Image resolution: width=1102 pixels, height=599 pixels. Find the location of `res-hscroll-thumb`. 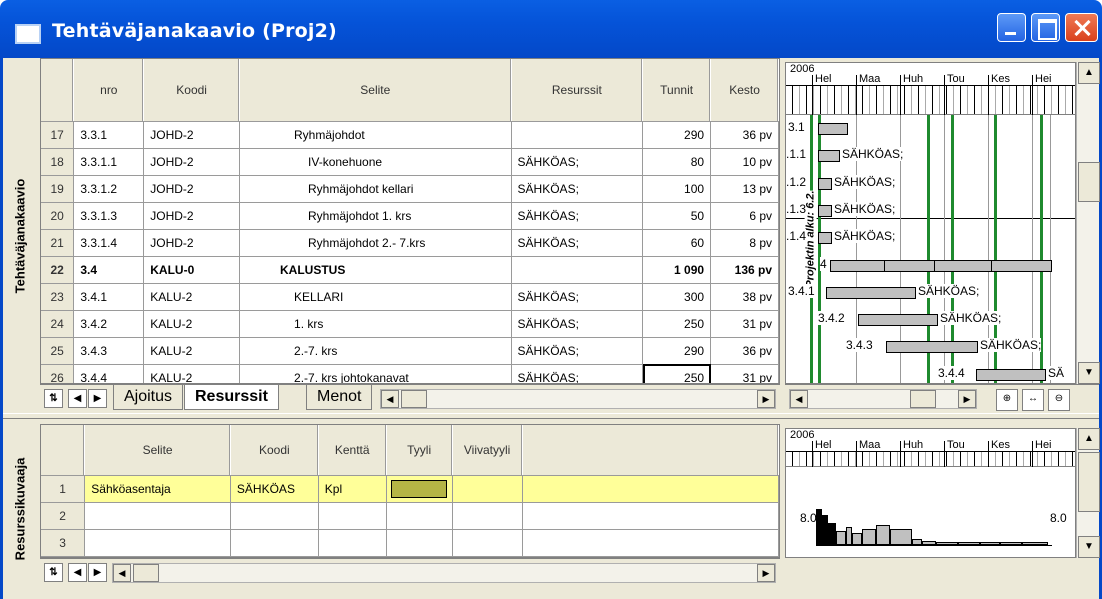

res-hscroll-thumb is located at coordinates (146, 573).